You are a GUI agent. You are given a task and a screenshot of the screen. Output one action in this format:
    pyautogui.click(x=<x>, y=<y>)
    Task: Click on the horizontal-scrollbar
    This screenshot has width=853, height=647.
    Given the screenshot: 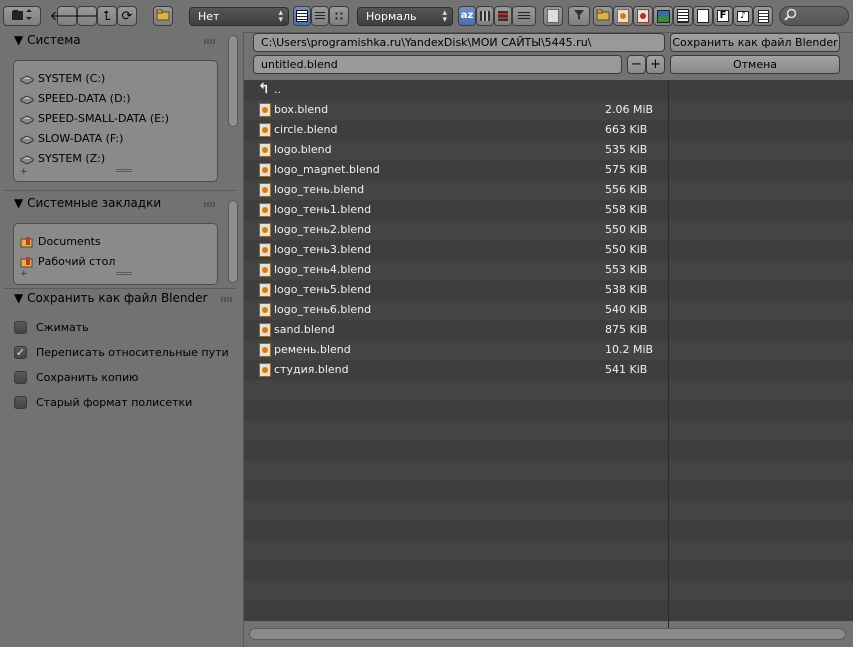 What is the action you would take?
    pyautogui.click(x=547, y=634)
    